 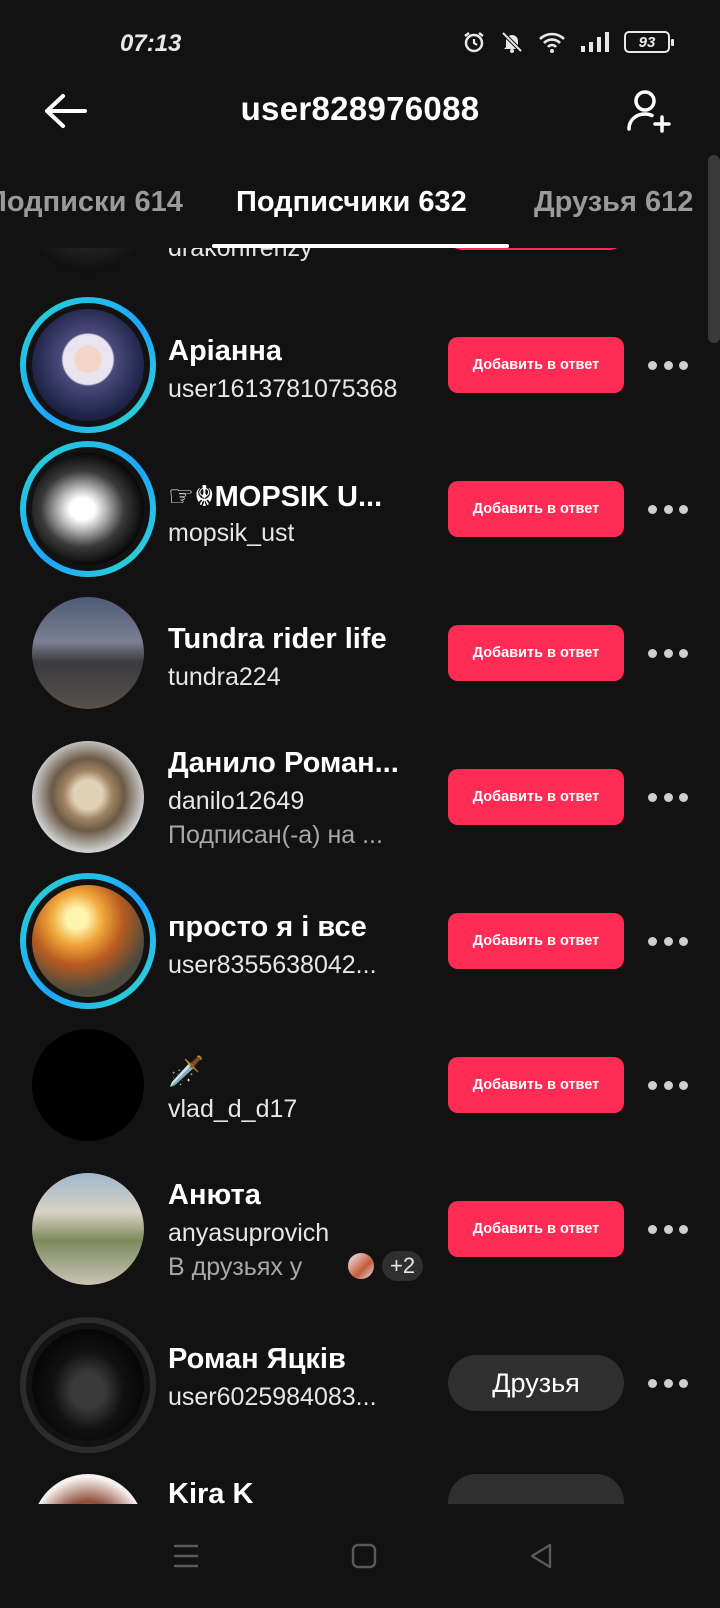 I want to click on back-triangle-icon, so click(x=541, y=1556).